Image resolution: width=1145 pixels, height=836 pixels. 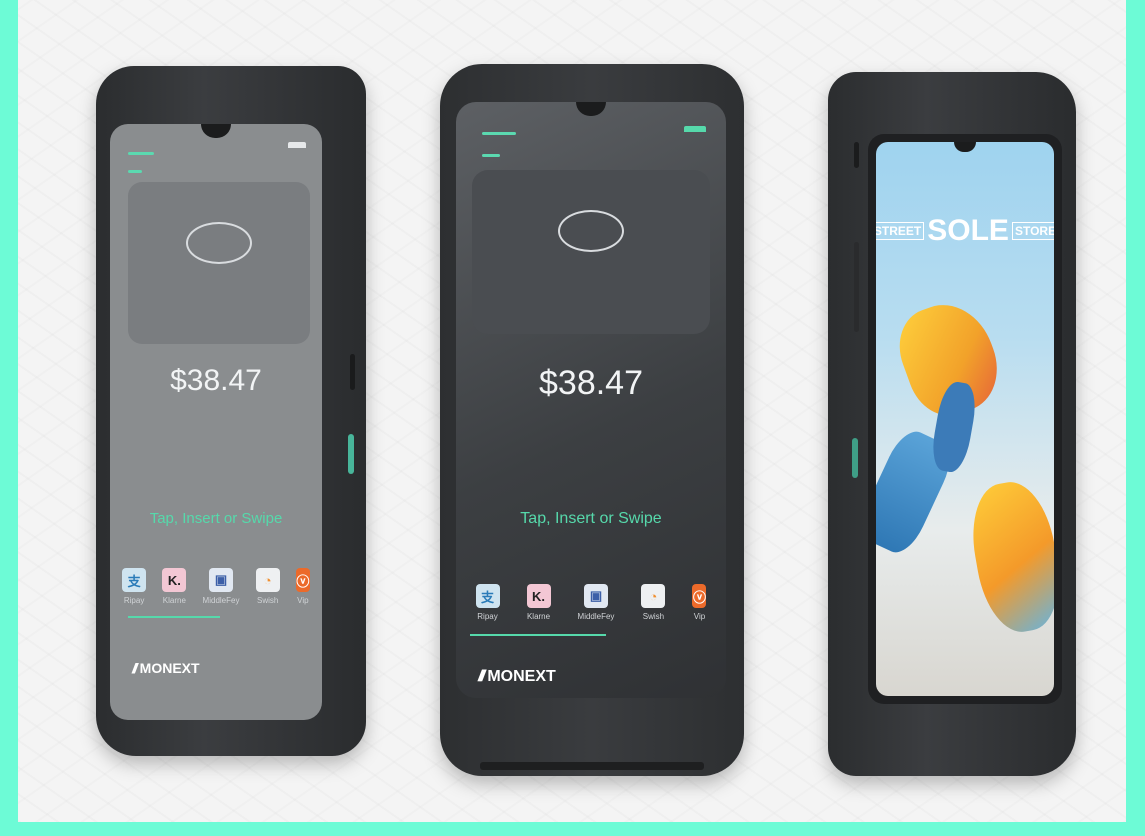 What do you see at coordinates (965, 493) in the screenshot?
I see `shoe-image` at bounding box center [965, 493].